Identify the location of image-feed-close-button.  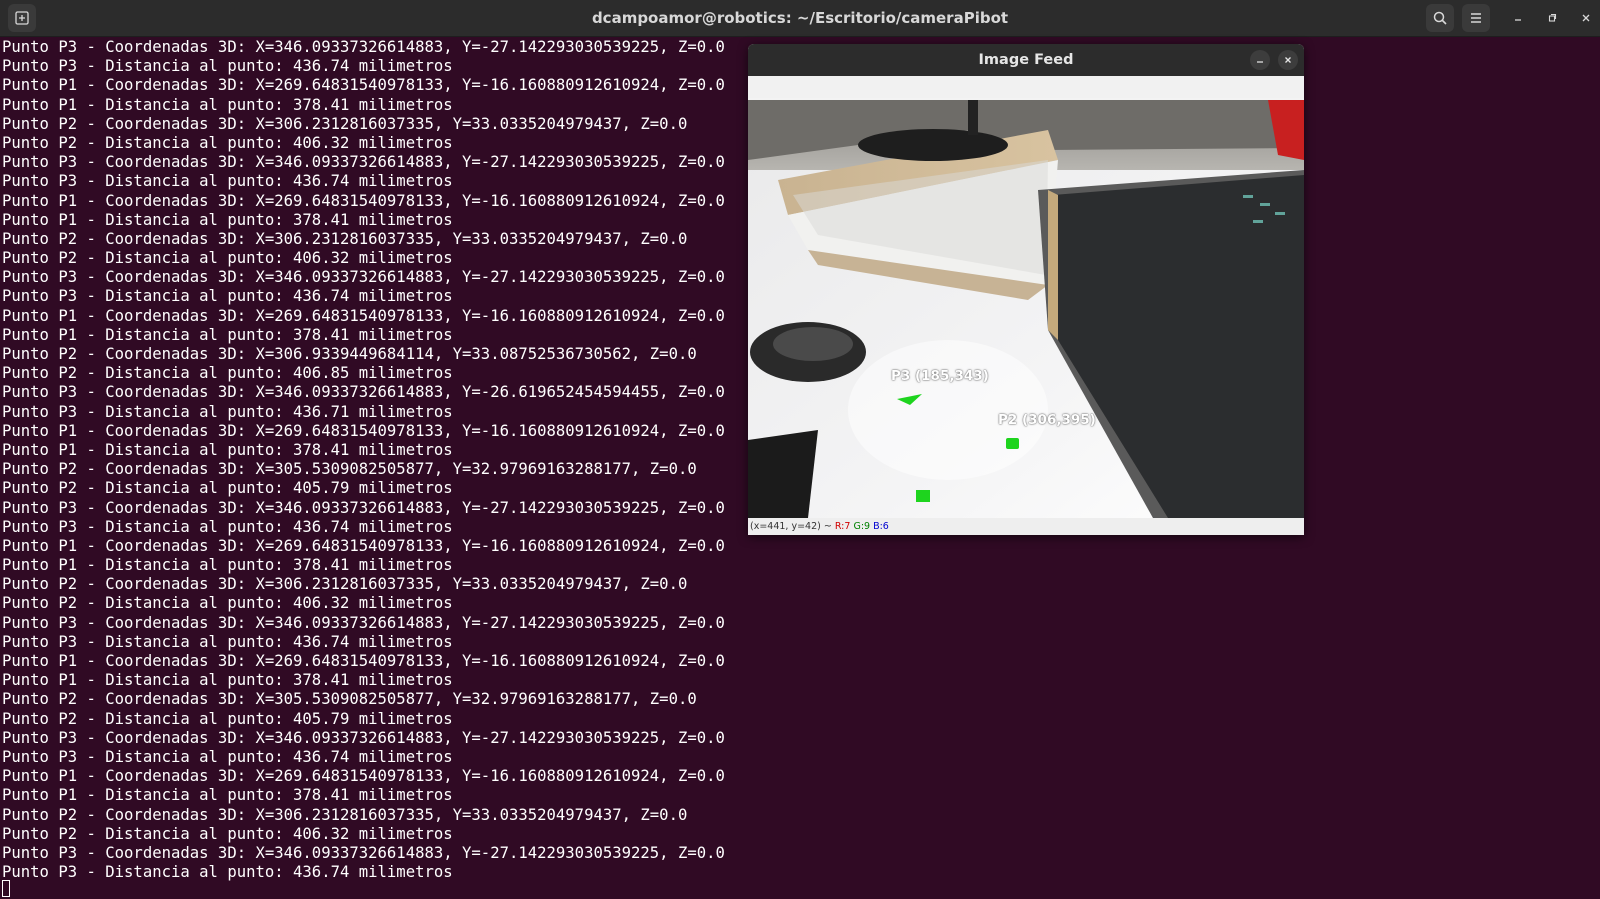
(1288, 60).